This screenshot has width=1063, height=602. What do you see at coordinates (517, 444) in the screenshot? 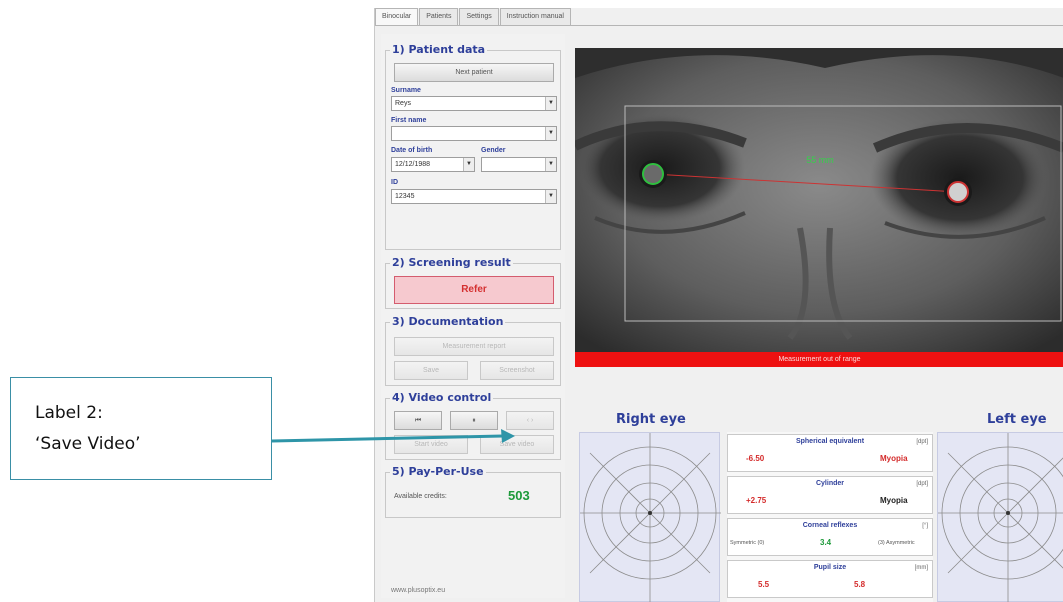
I see `save-video-button: Save video` at bounding box center [517, 444].